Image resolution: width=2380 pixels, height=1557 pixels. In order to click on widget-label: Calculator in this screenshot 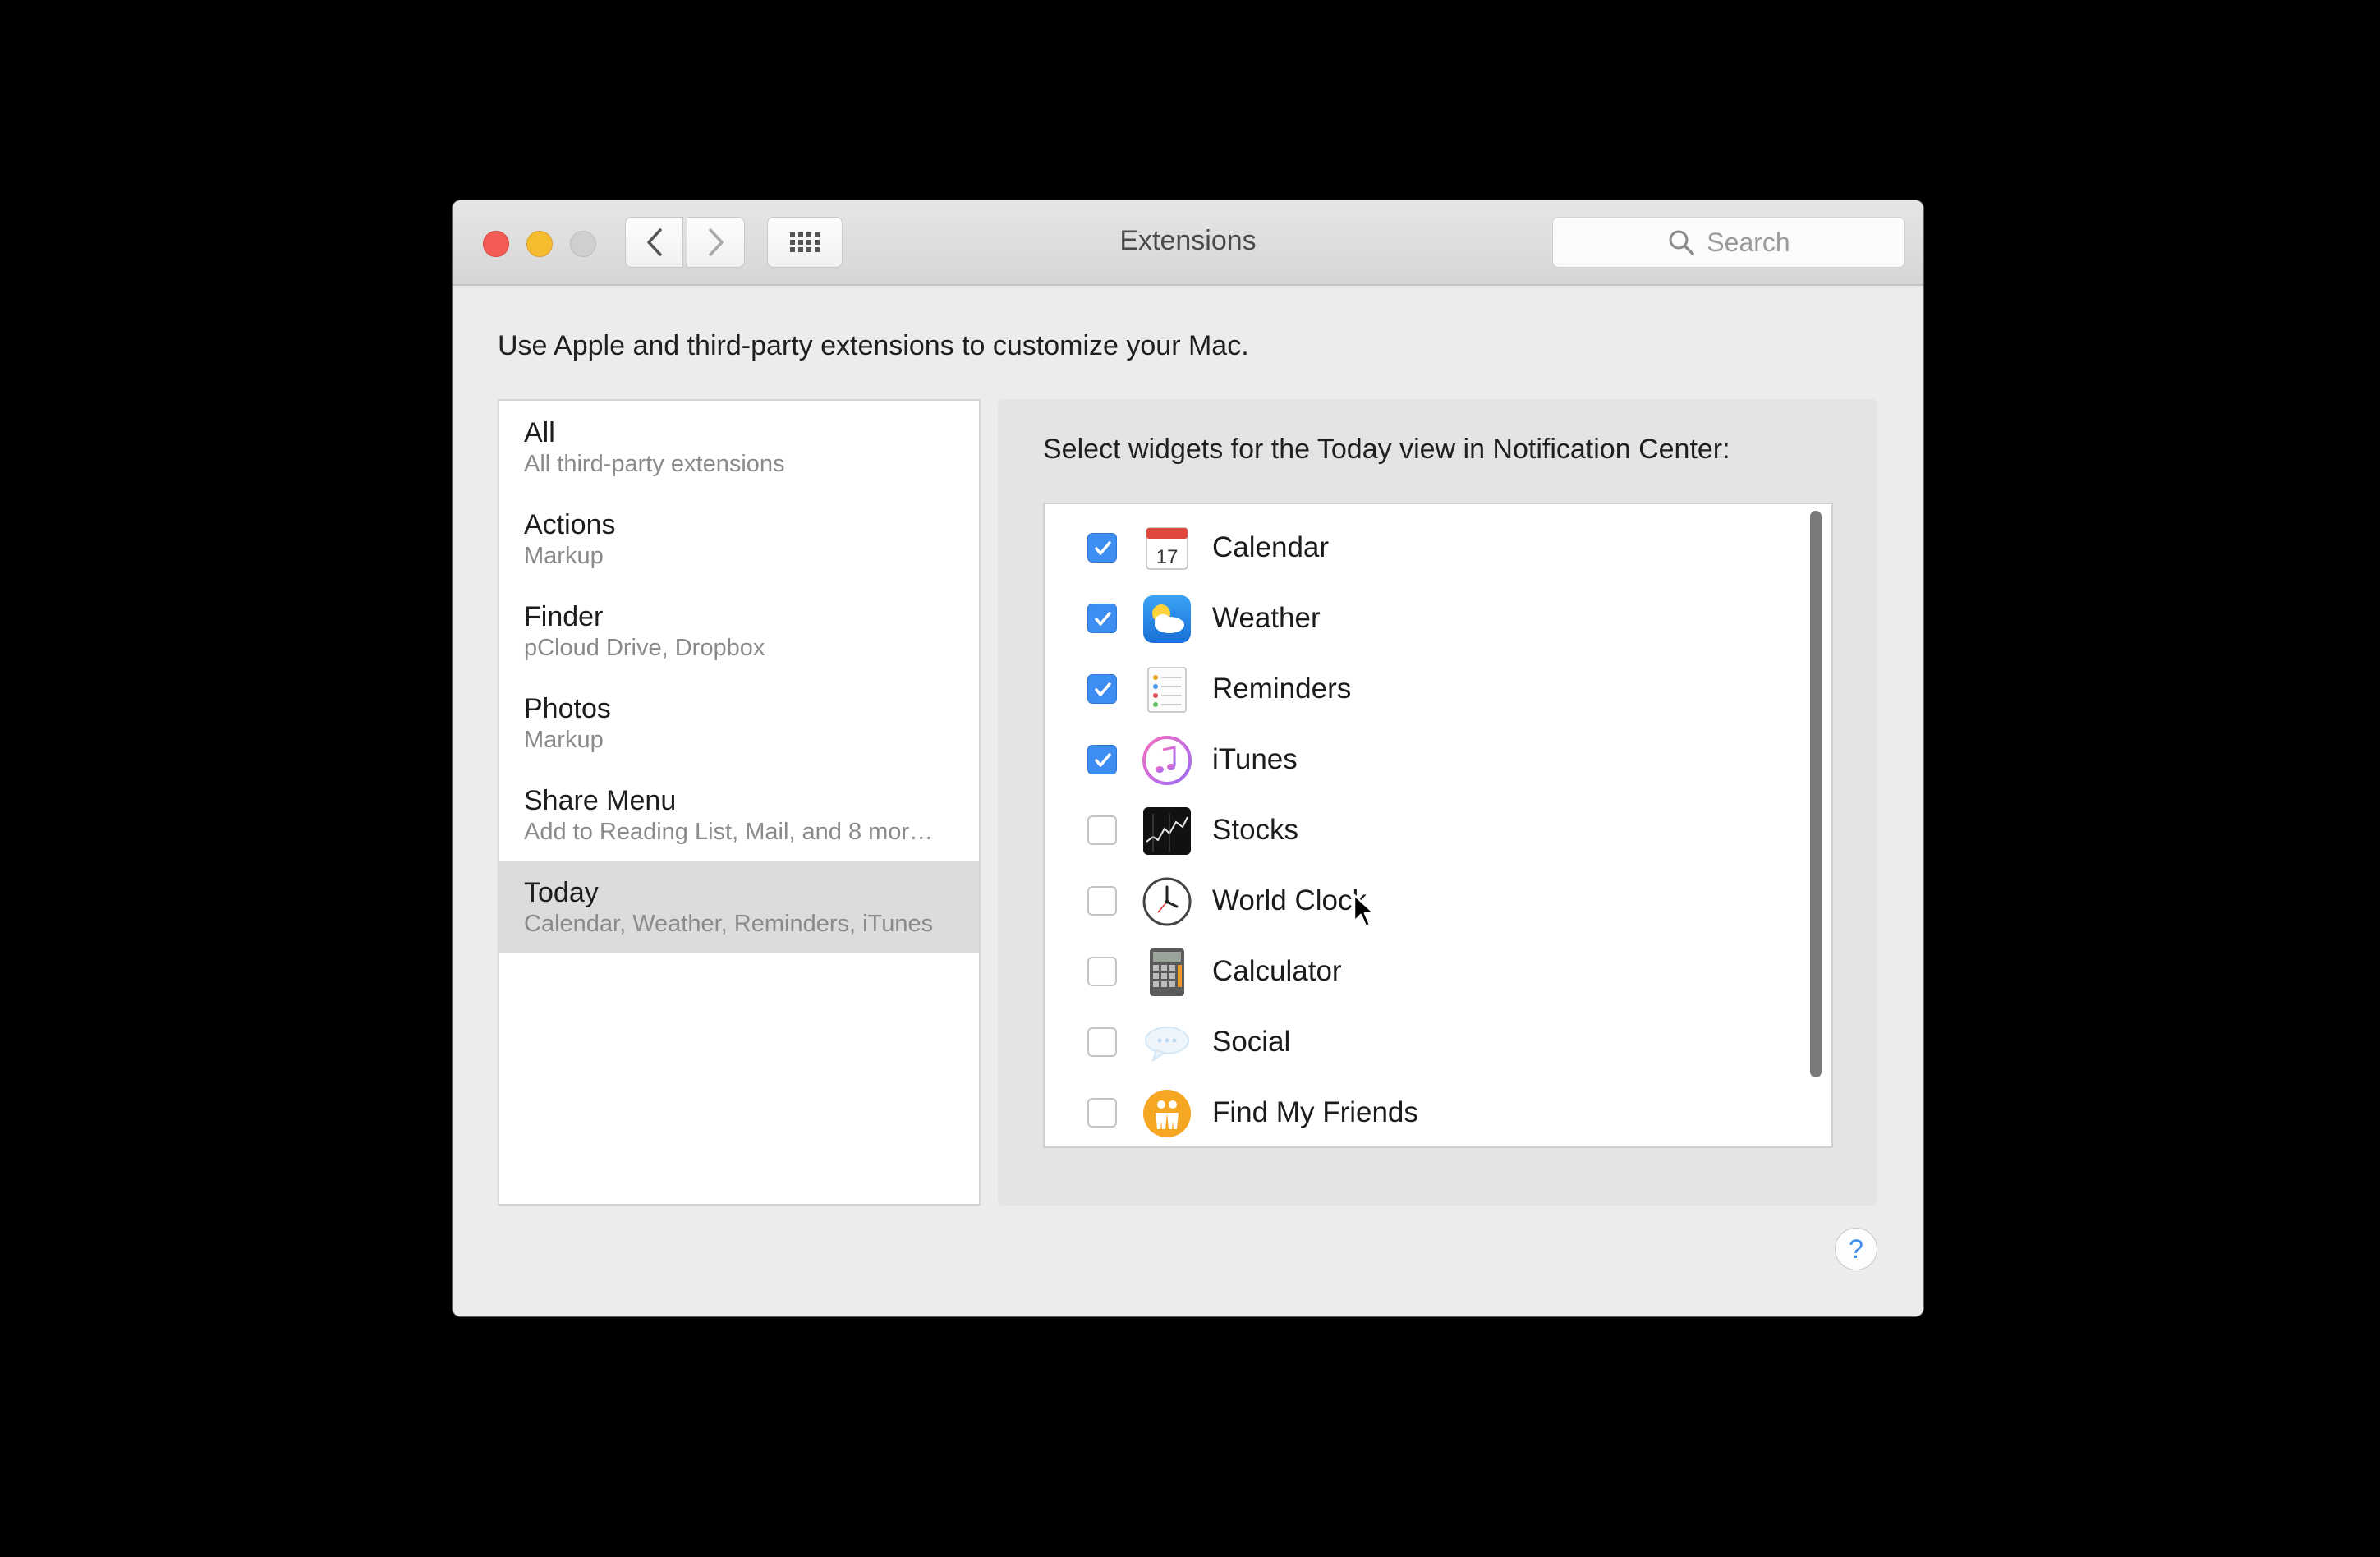, I will do `click(1277, 971)`.